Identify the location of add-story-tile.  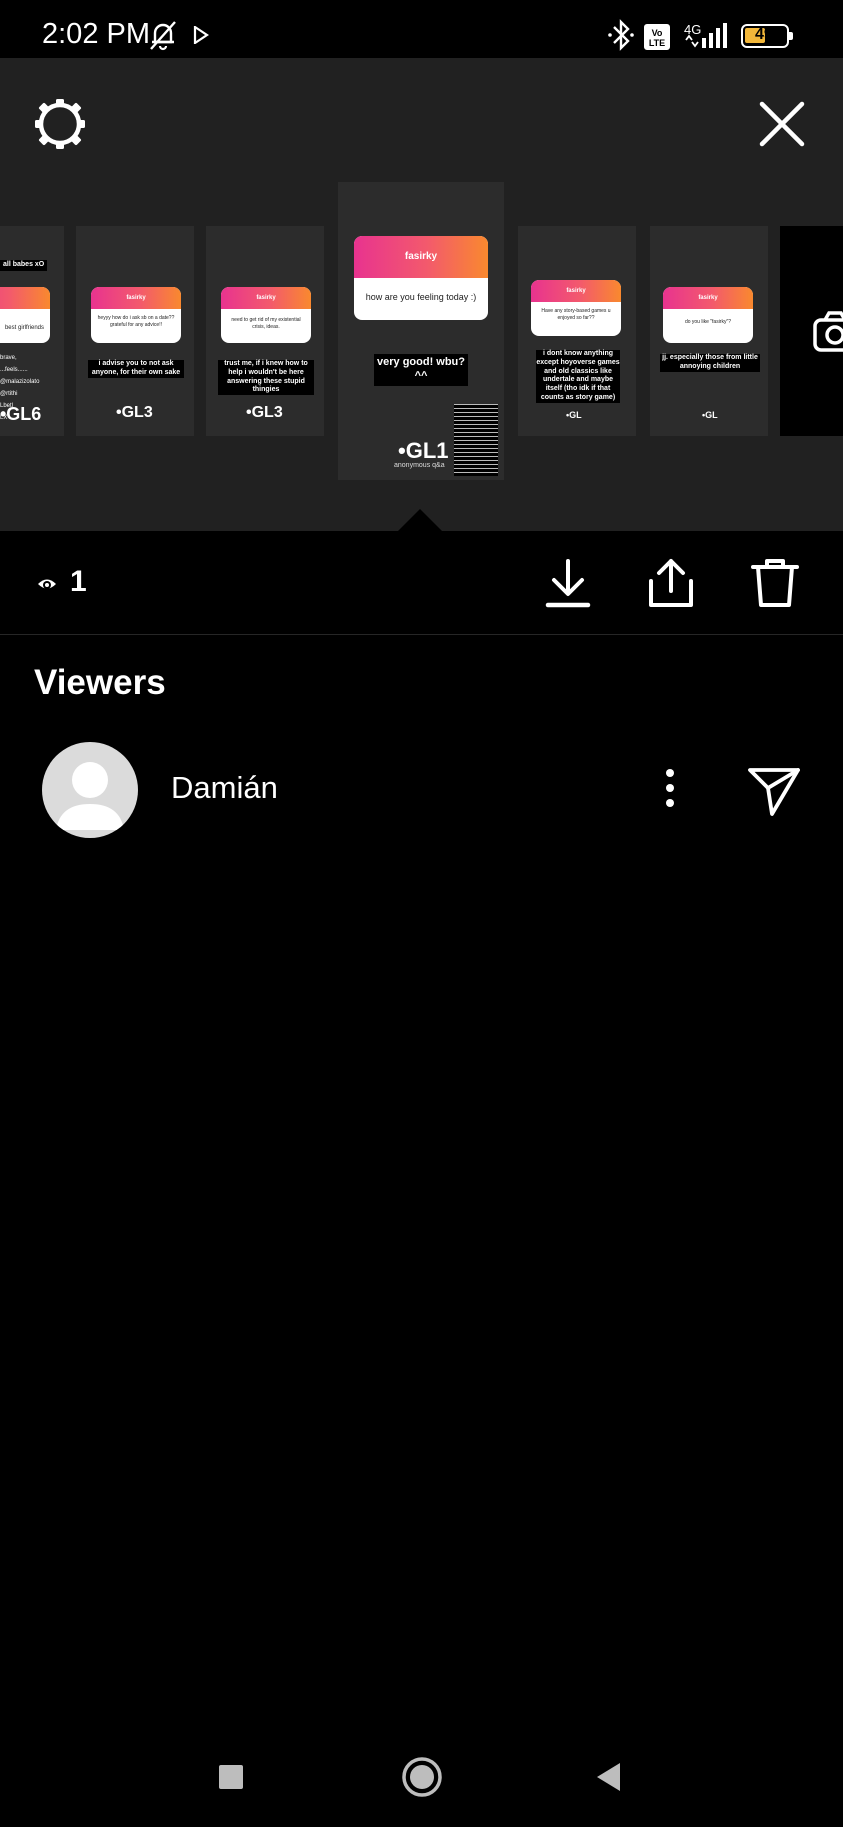
(811, 331).